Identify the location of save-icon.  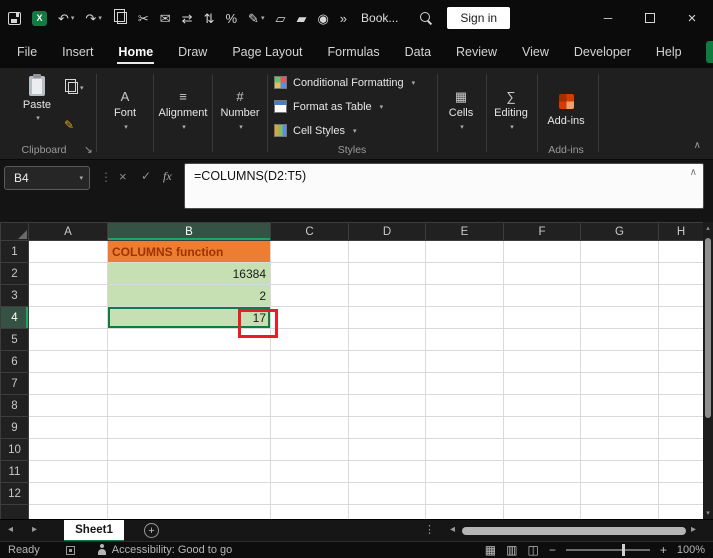
(14, 18).